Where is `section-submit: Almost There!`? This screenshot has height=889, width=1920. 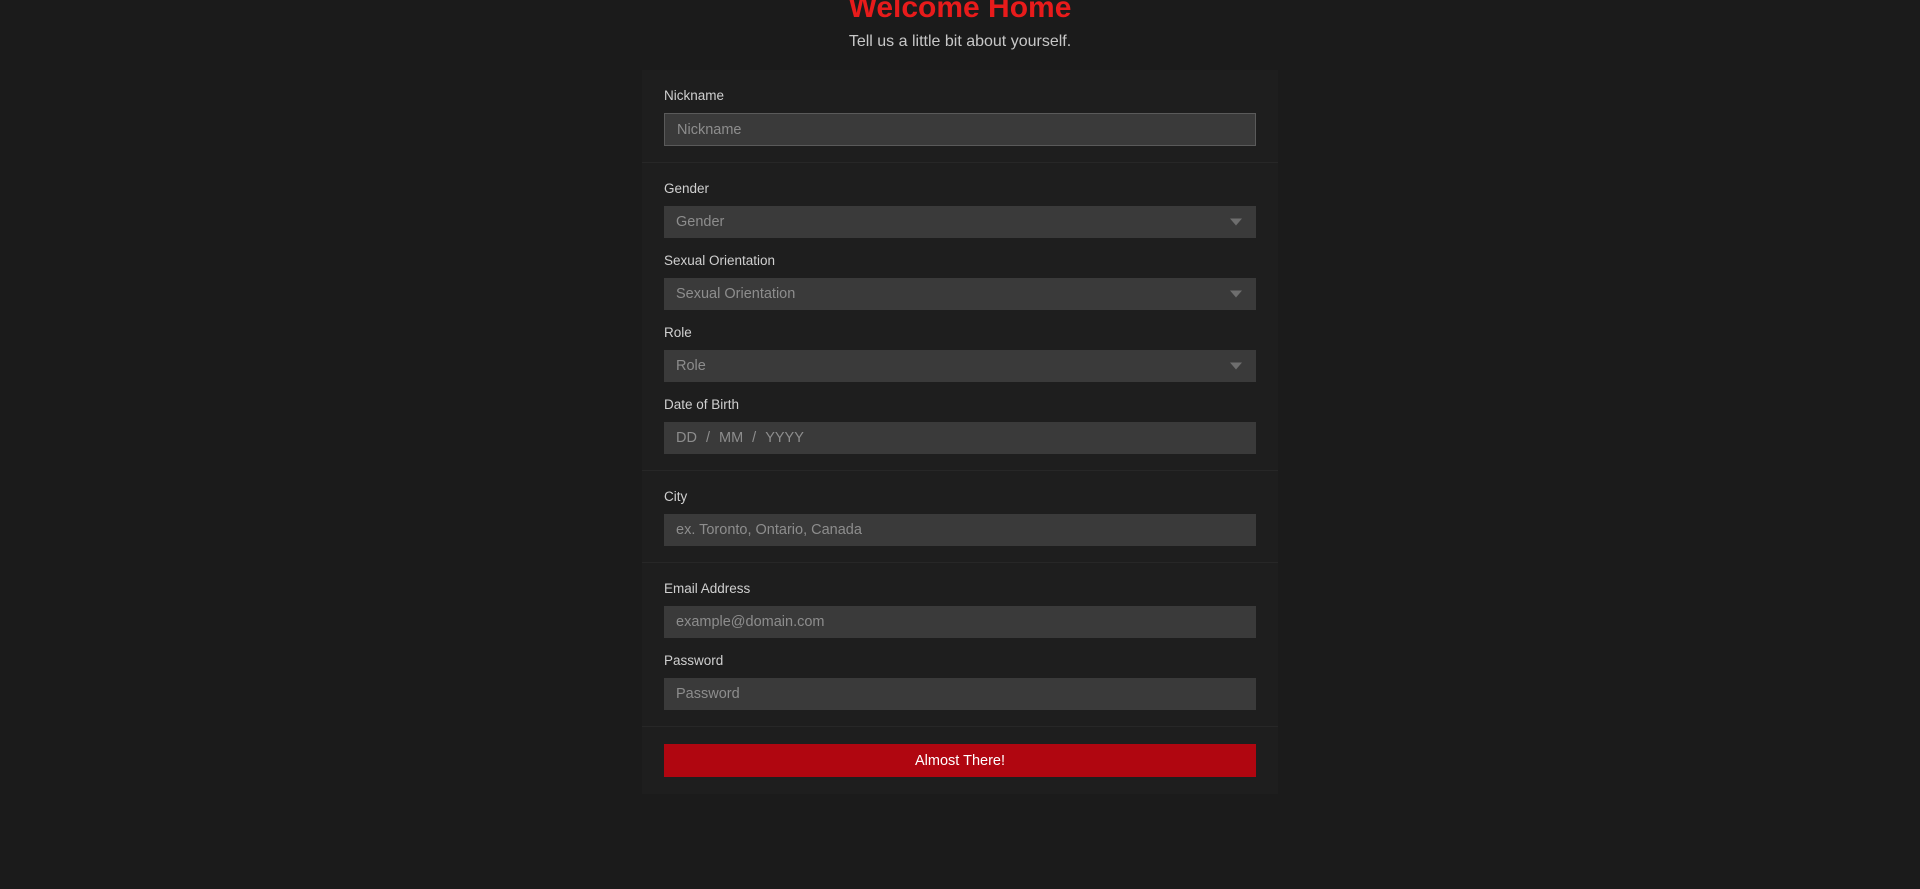
section-submit: Almost There! is located at coordinates (960, 760).